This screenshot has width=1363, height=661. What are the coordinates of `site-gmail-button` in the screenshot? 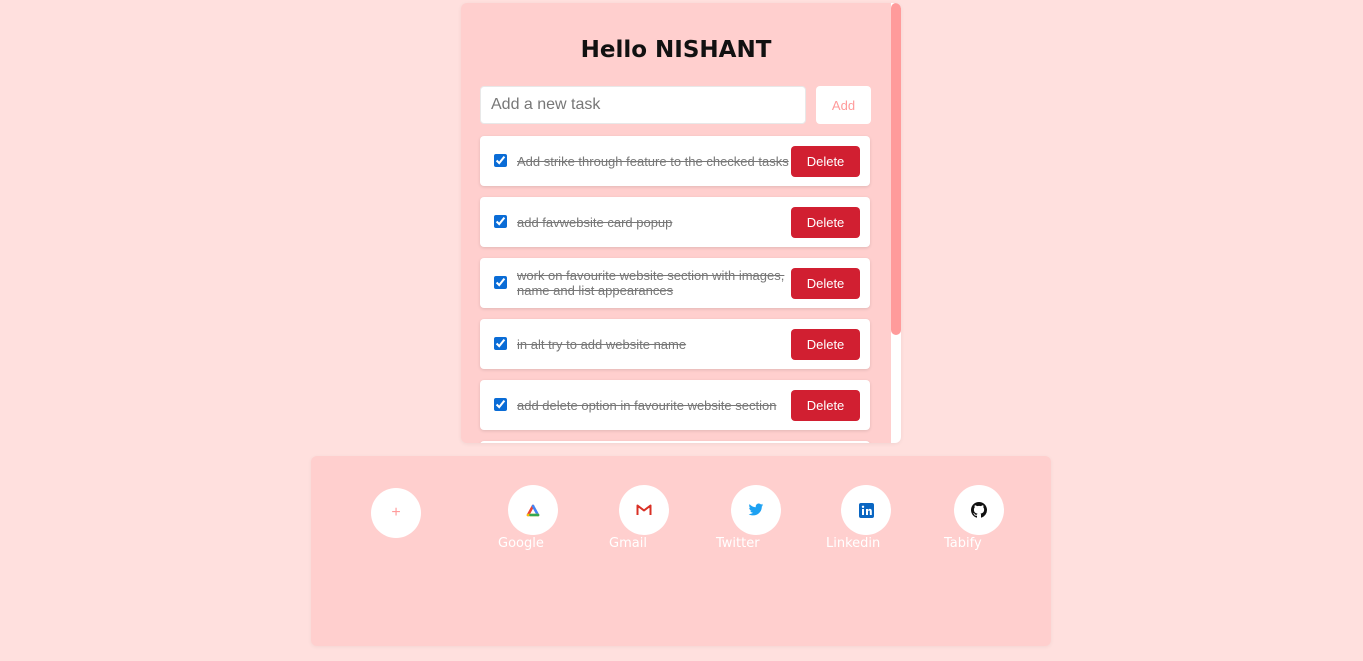 It's located at (644, 510).